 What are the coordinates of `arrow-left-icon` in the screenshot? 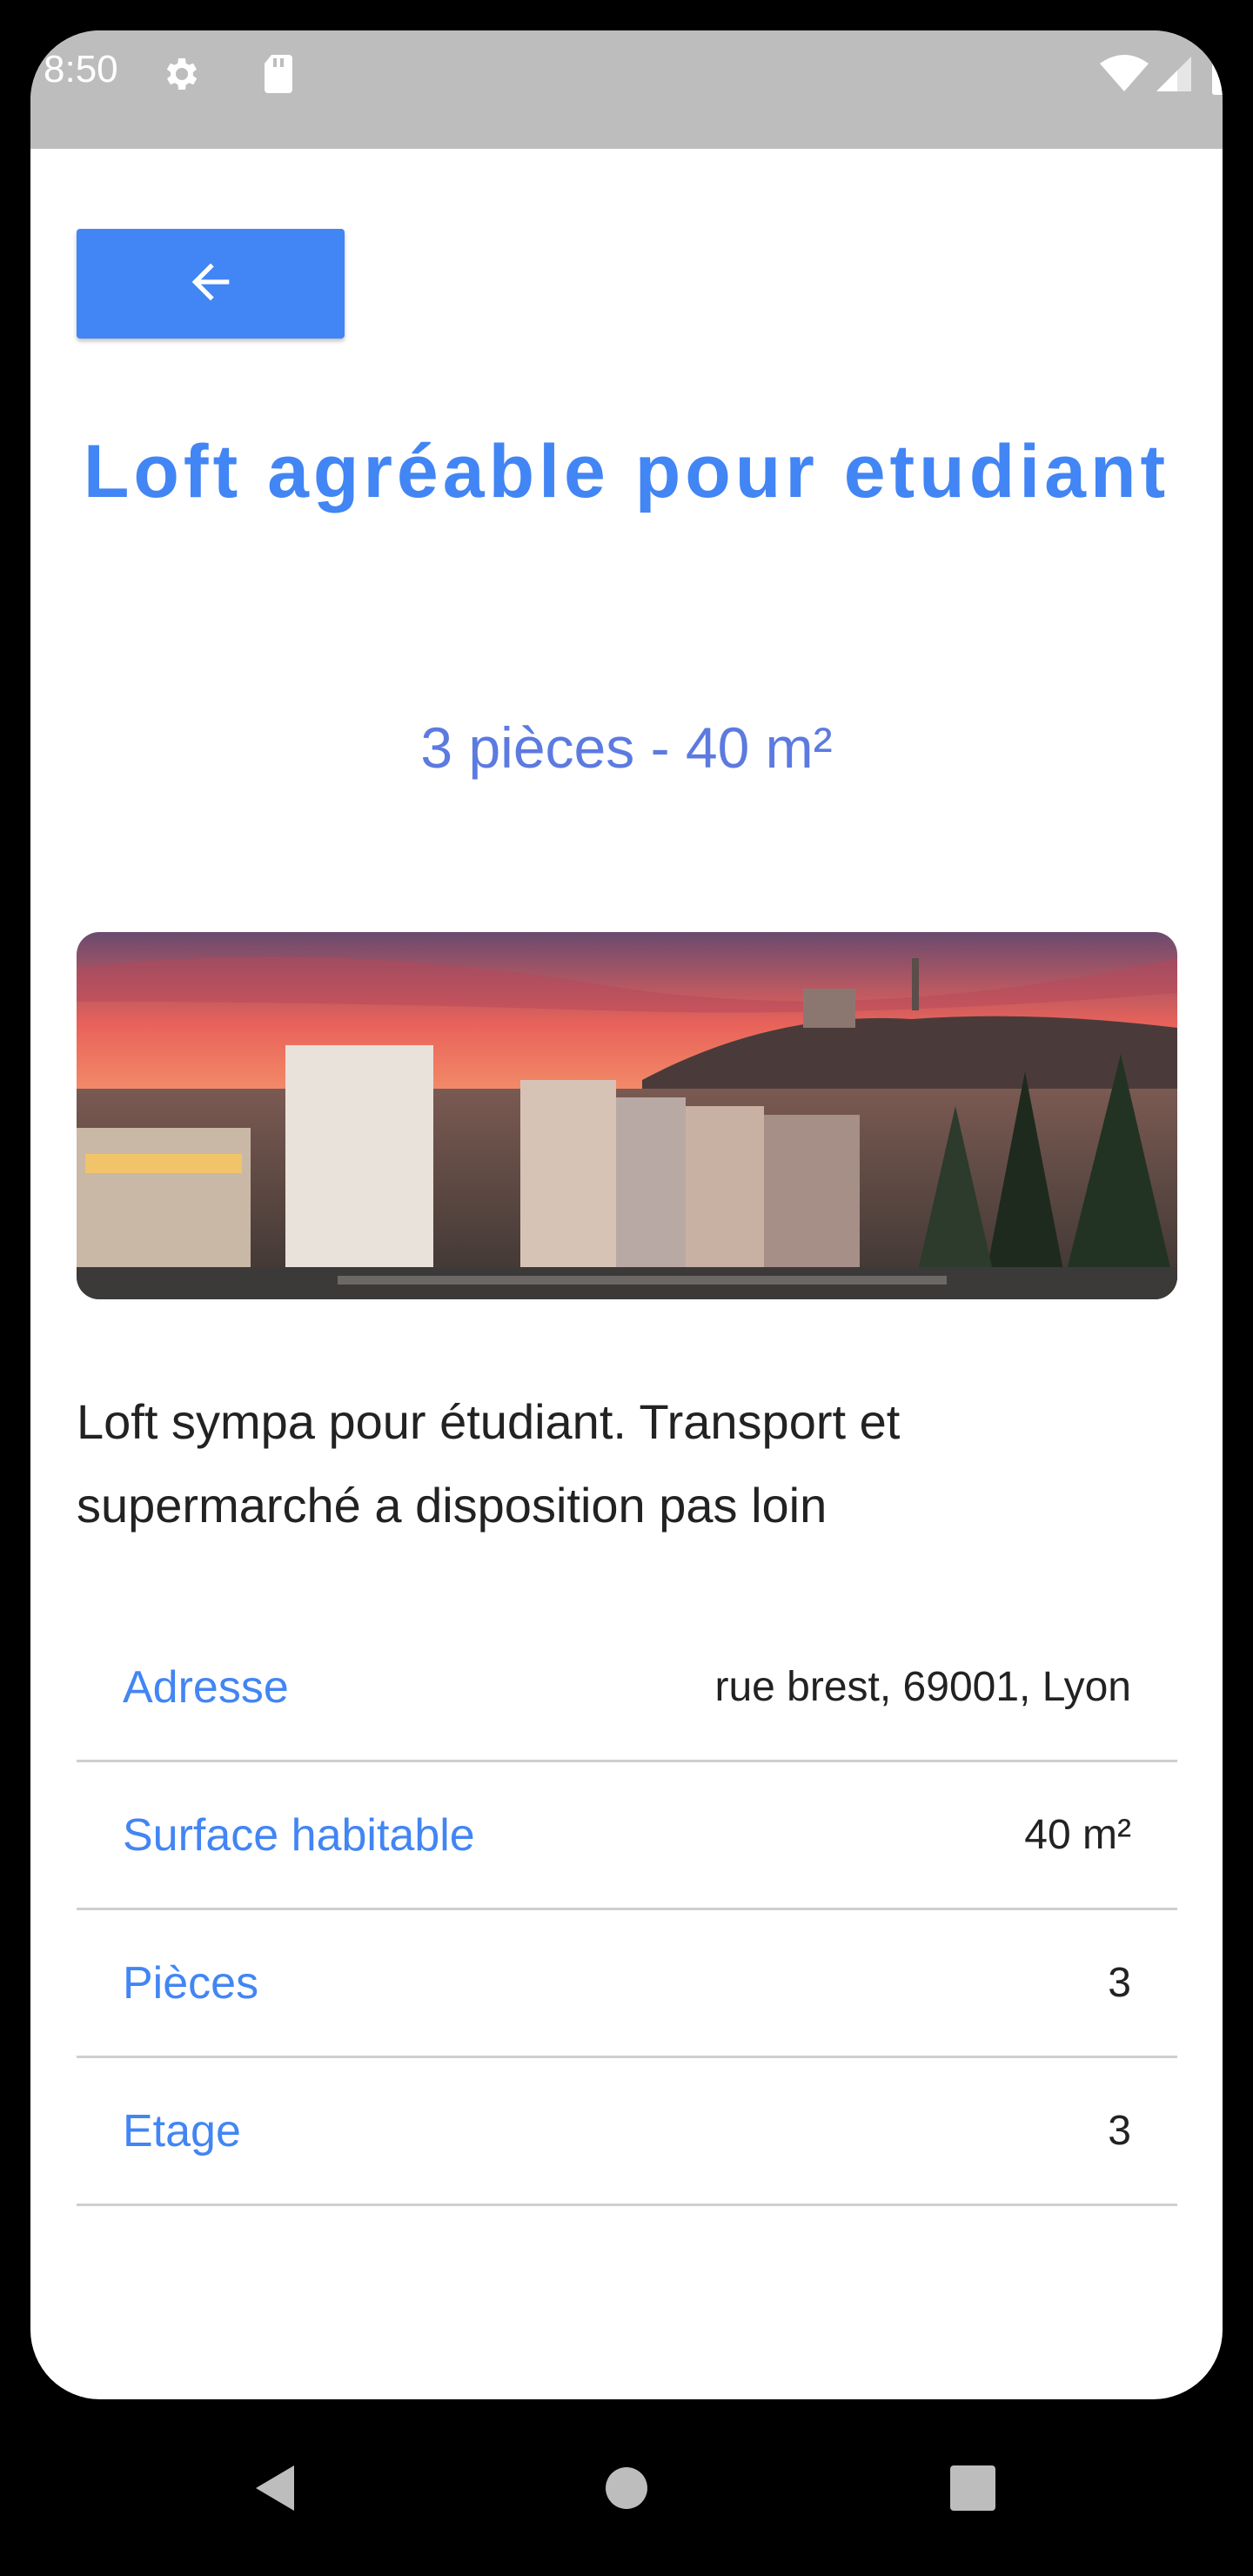 It's located at (210, 284).